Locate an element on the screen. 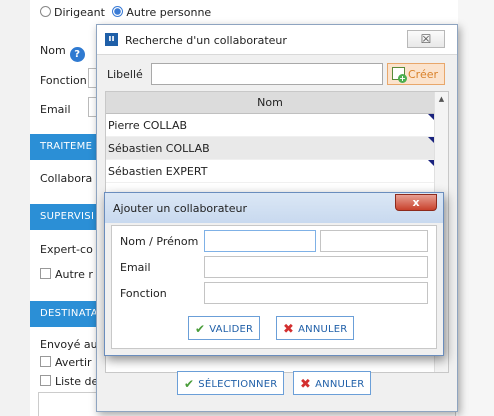 The image size is (494, 416). search-dialog-titlebar: ıı Recherche d'un collaborateur ☒ is located at coordinates (277, 40).